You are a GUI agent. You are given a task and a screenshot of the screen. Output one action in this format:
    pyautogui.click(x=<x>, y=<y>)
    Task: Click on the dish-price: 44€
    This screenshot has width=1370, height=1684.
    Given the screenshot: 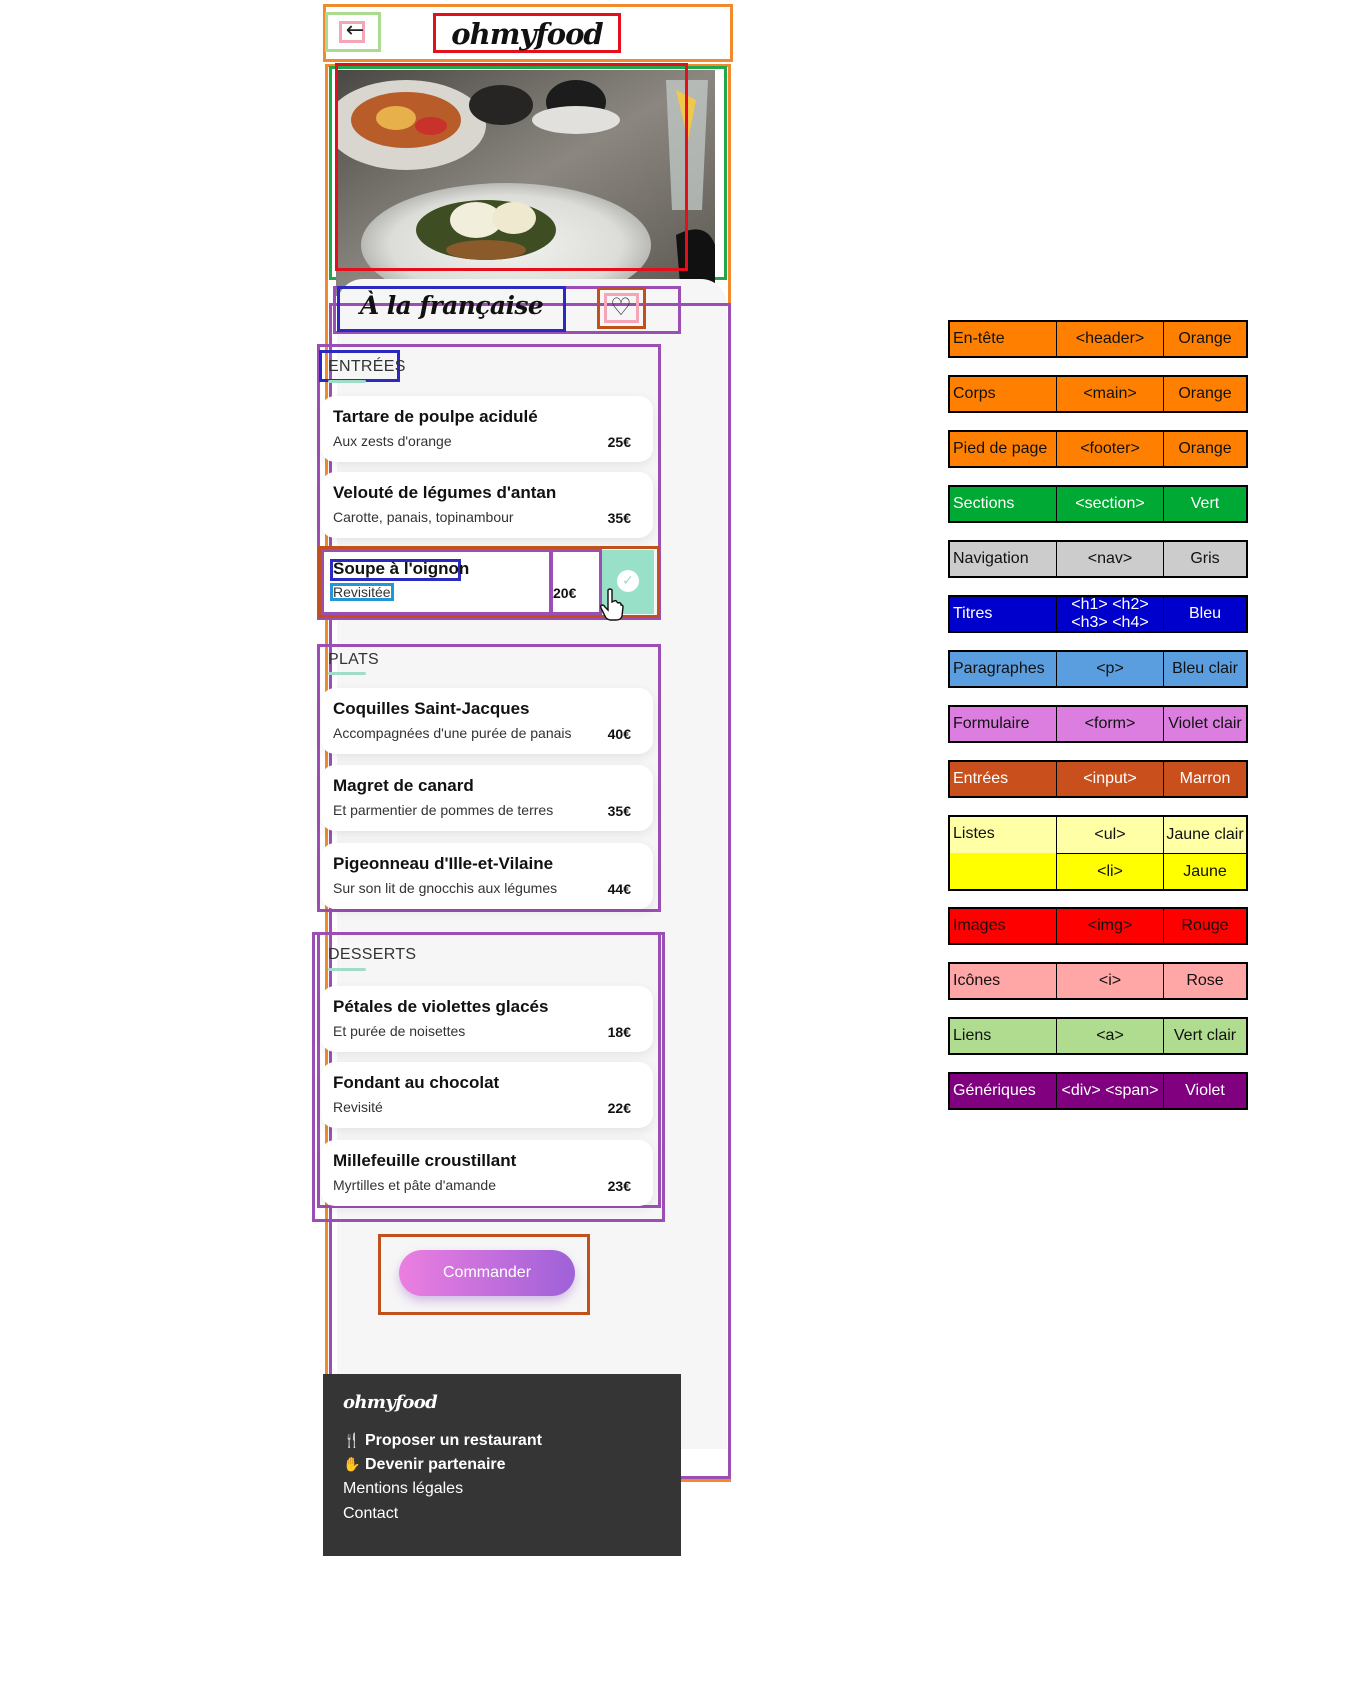 What is the action you would take?
    pyautogui.click(x=619, y=889)
    